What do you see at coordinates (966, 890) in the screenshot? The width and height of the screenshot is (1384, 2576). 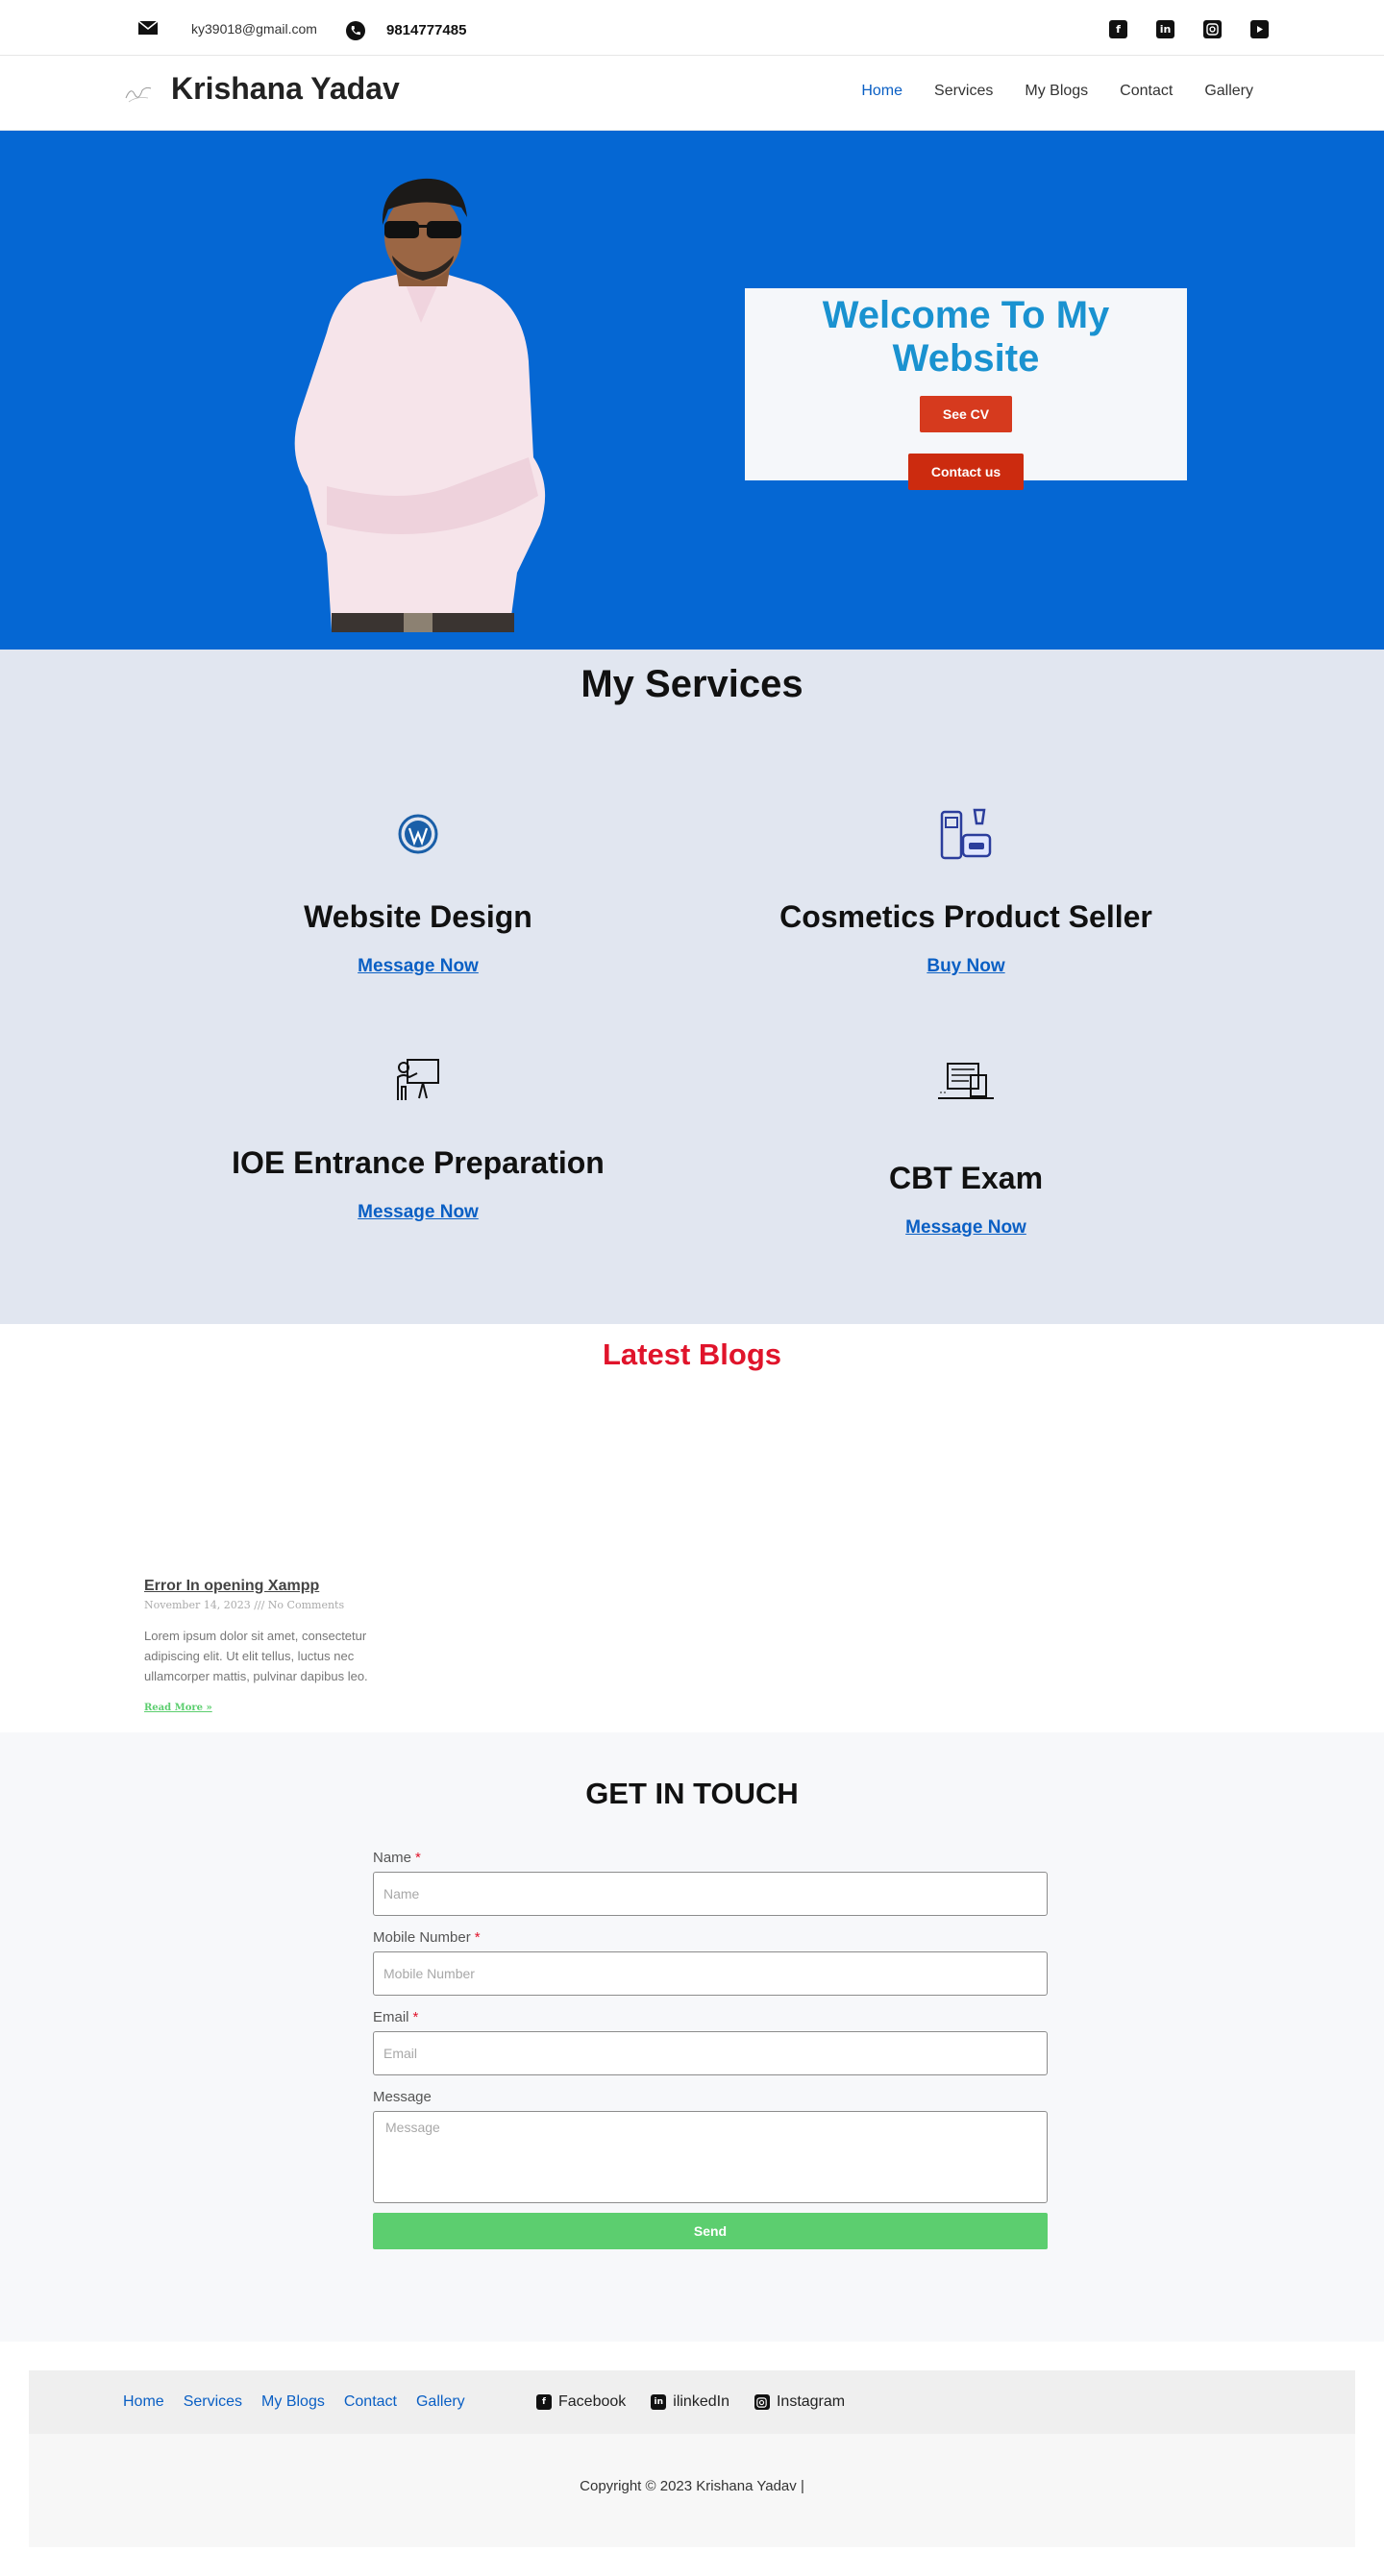 I see `service-card-cosmetics: Cosmetics Product Seller Buy Now` at bounding box center [966, 890].